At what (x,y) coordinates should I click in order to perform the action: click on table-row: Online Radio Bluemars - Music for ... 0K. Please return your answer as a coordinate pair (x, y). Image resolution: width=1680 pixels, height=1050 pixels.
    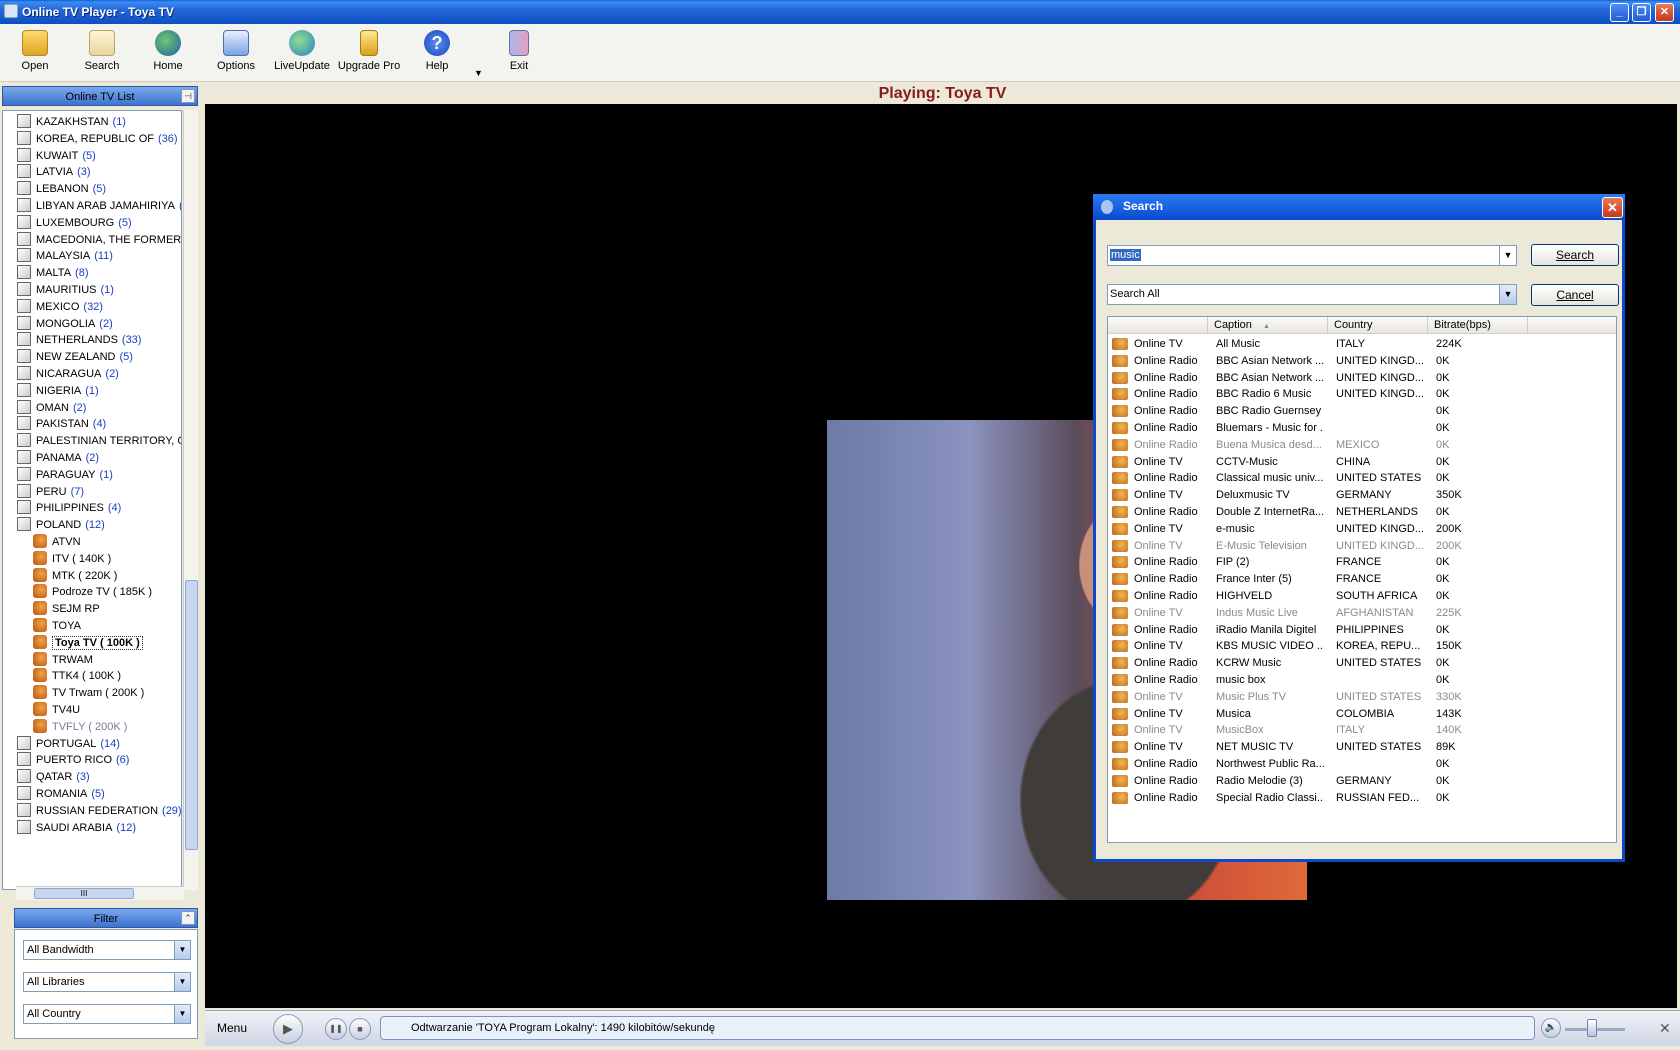
    Looking at the image, I should click on (1358, 428).